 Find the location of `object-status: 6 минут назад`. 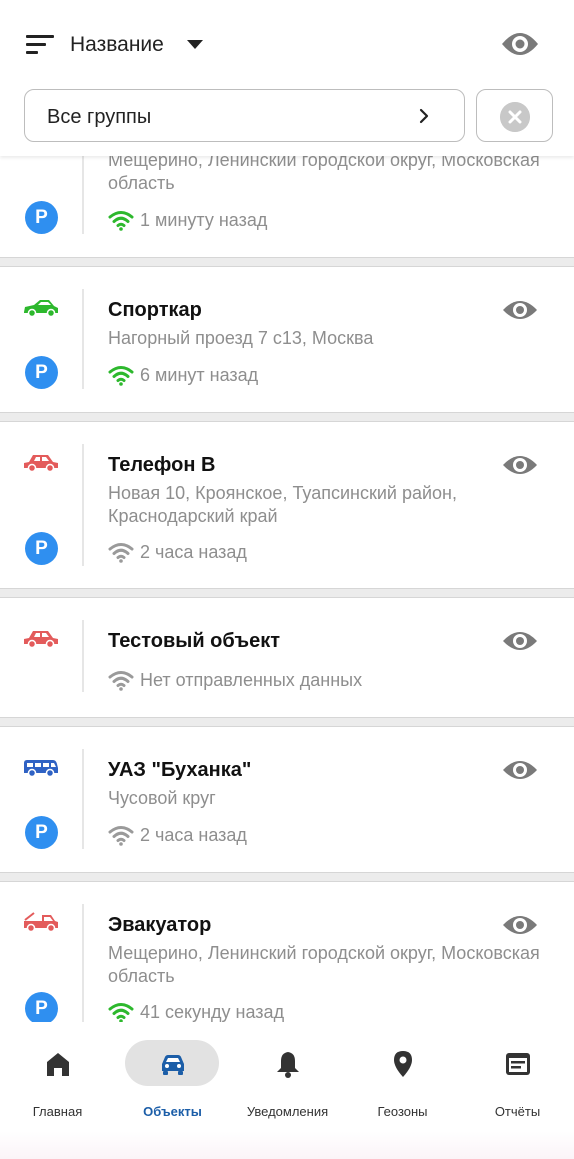

object-status: 6 минут назад is located at coordinates (183, 375).